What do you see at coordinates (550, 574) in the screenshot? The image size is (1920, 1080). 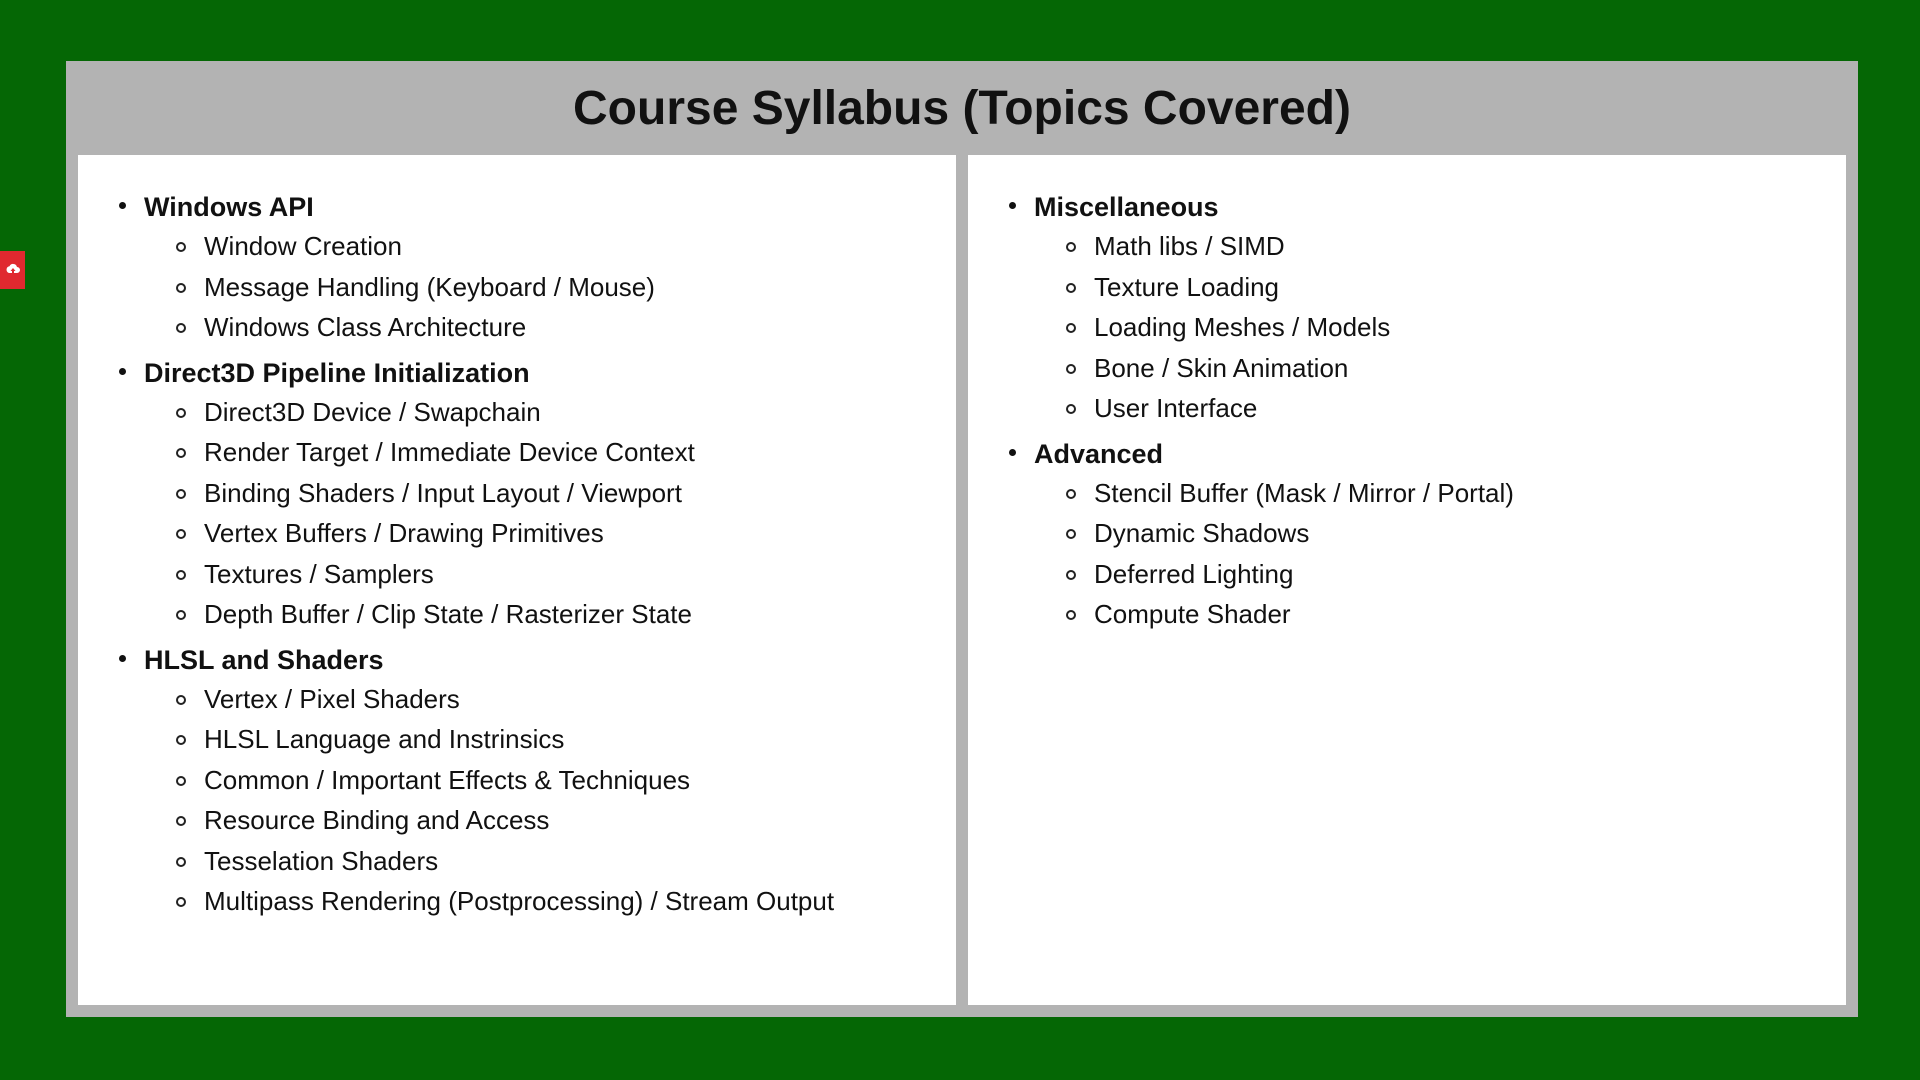 I see `subtopic-item: Textures / Samplers` at bounding box center [550, 574].